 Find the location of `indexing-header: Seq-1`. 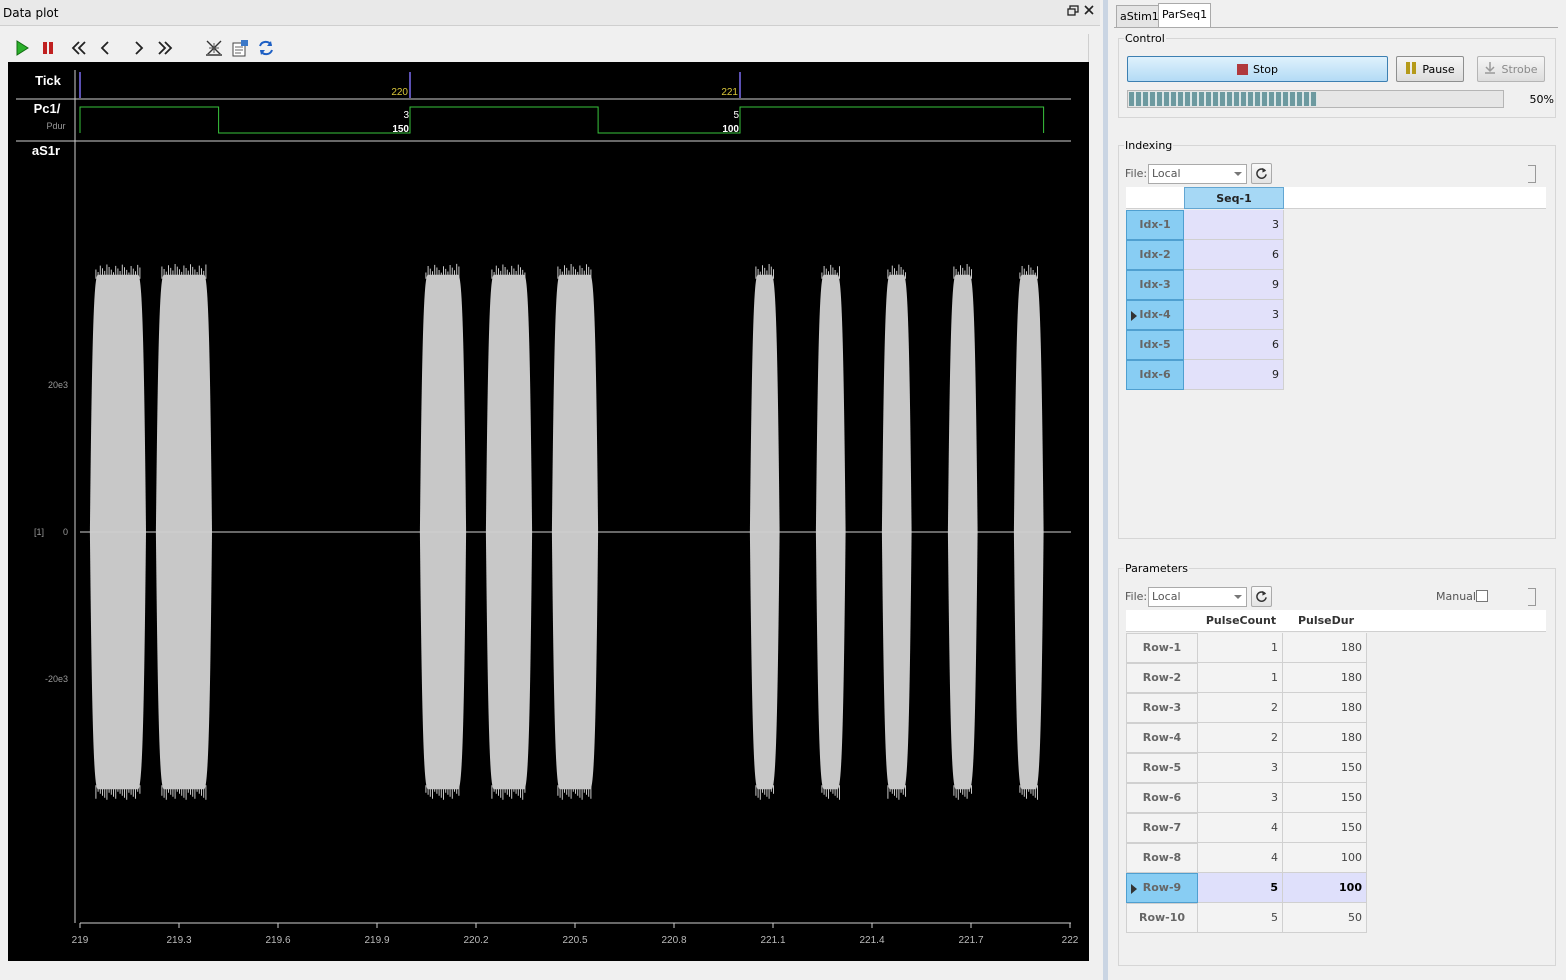

indexing-header: Seq-1 is located at coordinates (1336, 198).